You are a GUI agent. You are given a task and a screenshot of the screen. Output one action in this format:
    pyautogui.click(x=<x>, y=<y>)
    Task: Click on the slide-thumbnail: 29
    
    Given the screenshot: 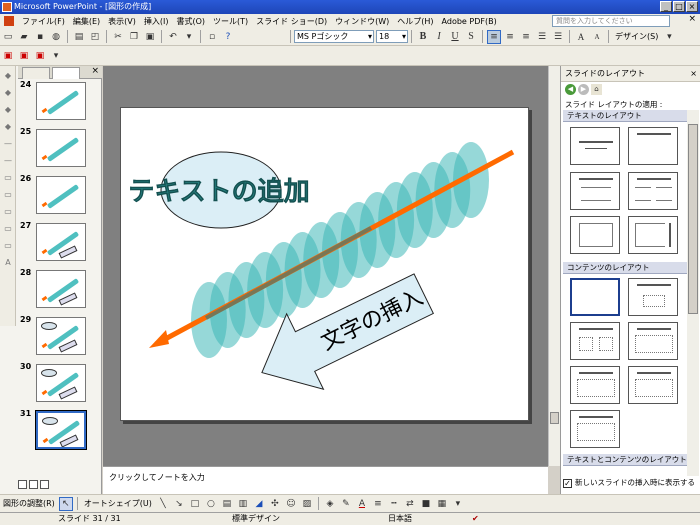 What is the action you would take?
    pyautogui.click(x=59, y=337)
    